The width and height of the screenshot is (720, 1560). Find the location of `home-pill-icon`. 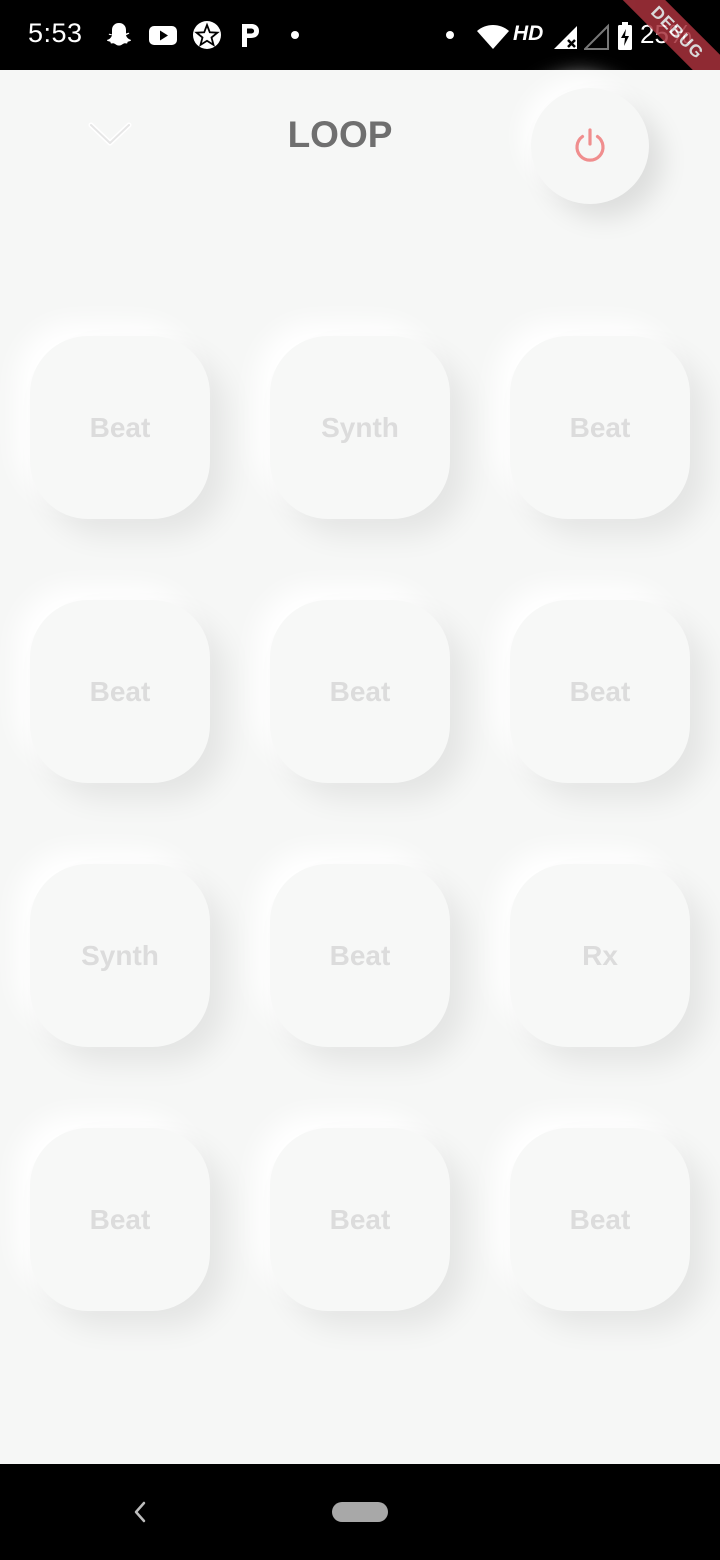

home-pill-icon is located at coordinates (360, 1512).